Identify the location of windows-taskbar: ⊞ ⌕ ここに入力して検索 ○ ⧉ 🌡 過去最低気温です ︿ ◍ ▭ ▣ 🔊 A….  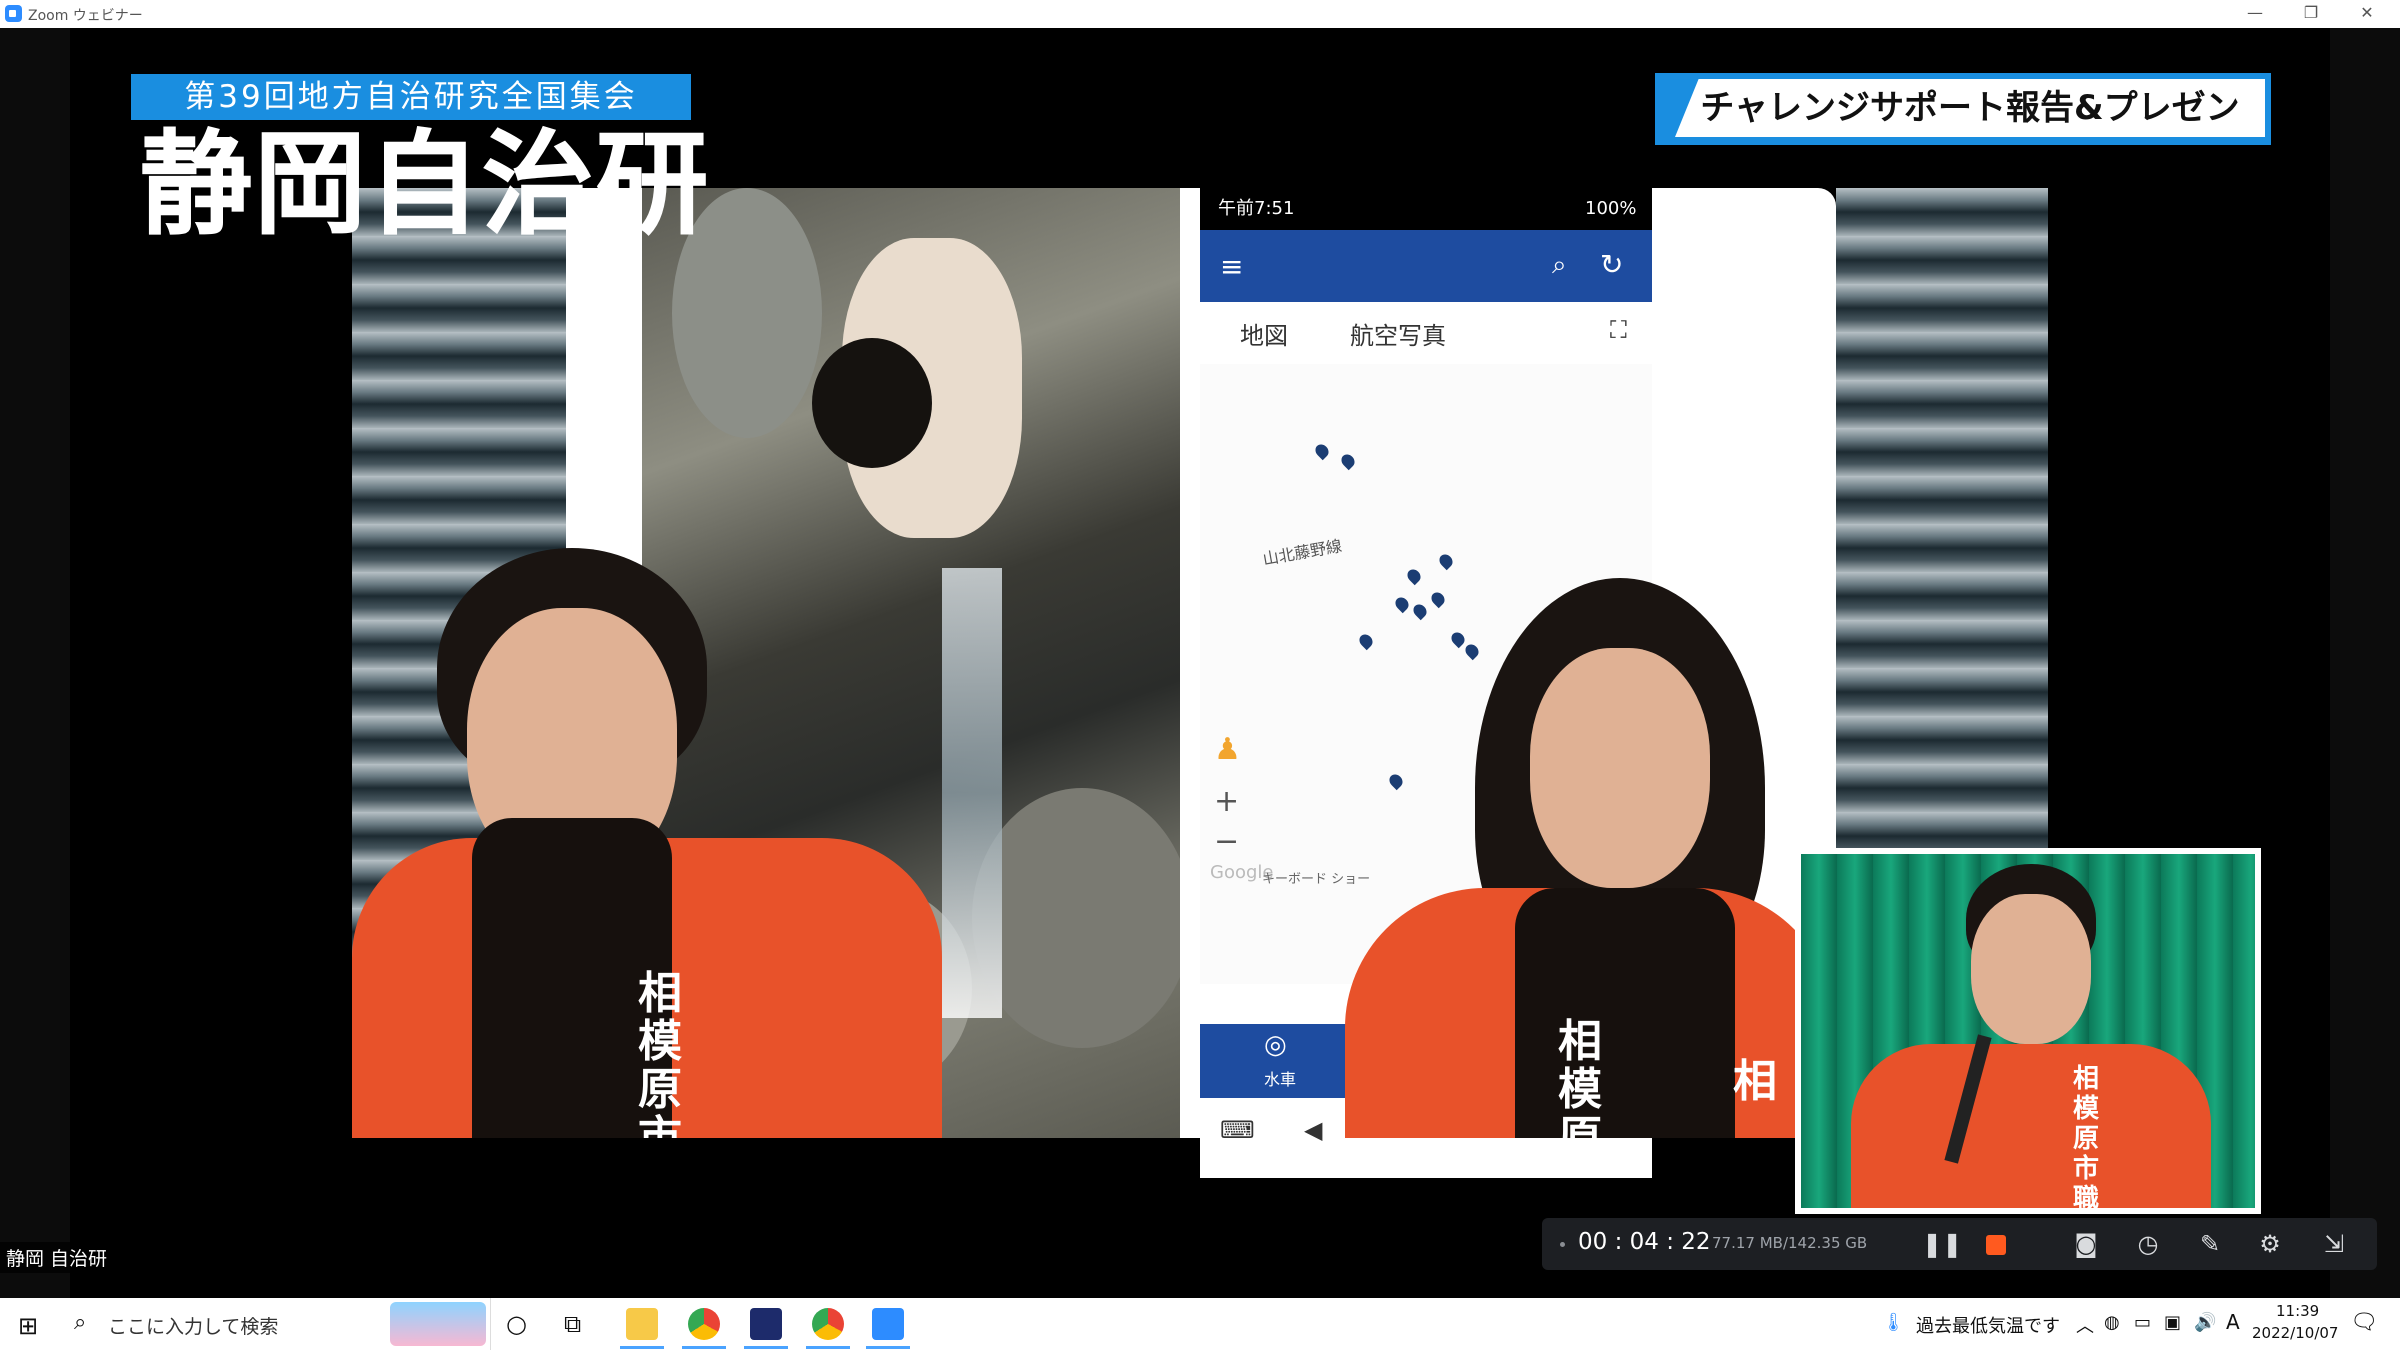
(1200, 1324).